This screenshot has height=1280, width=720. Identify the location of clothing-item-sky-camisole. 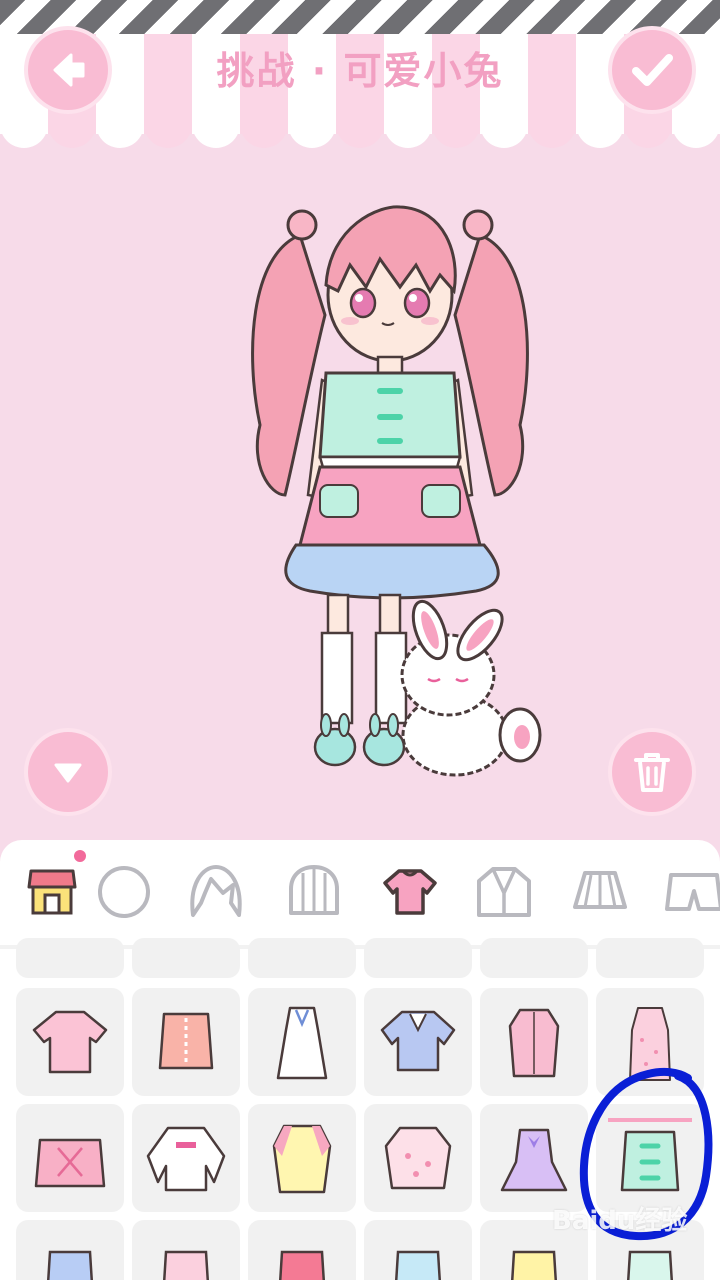
(418, 1250).